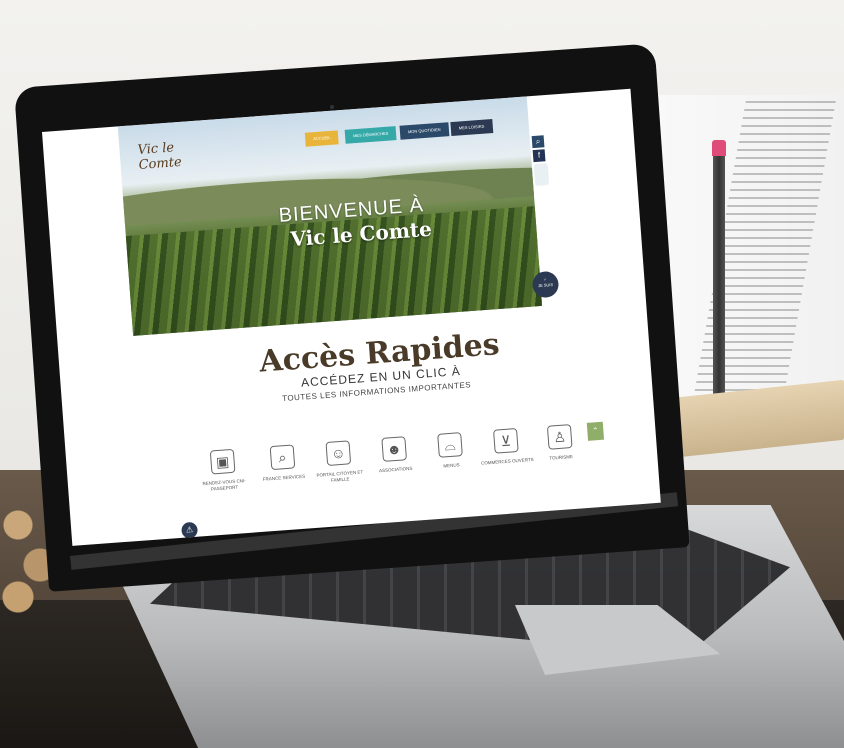 The image size is (844, 748). Describe the element at coordinates (395, 469) in the screenshot. I see `quick-link-label: ASSOCIATIONS` at that location.